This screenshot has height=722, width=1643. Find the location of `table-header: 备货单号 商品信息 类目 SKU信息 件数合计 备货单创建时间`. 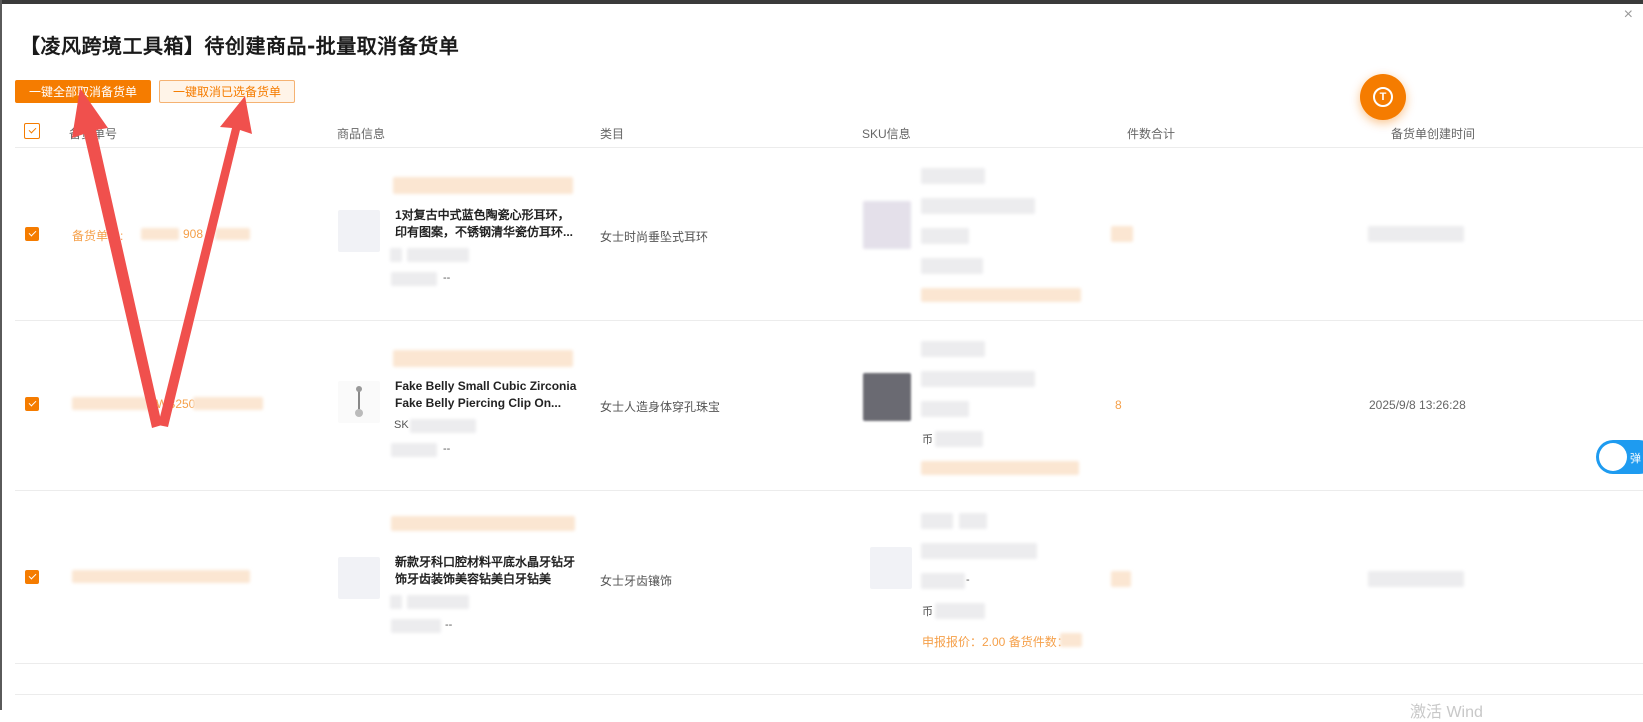

table-header: 备货单号 商品信息 类目 SKU信息 件数合计 备货单创建时间 is located at coordinates (829, 133).